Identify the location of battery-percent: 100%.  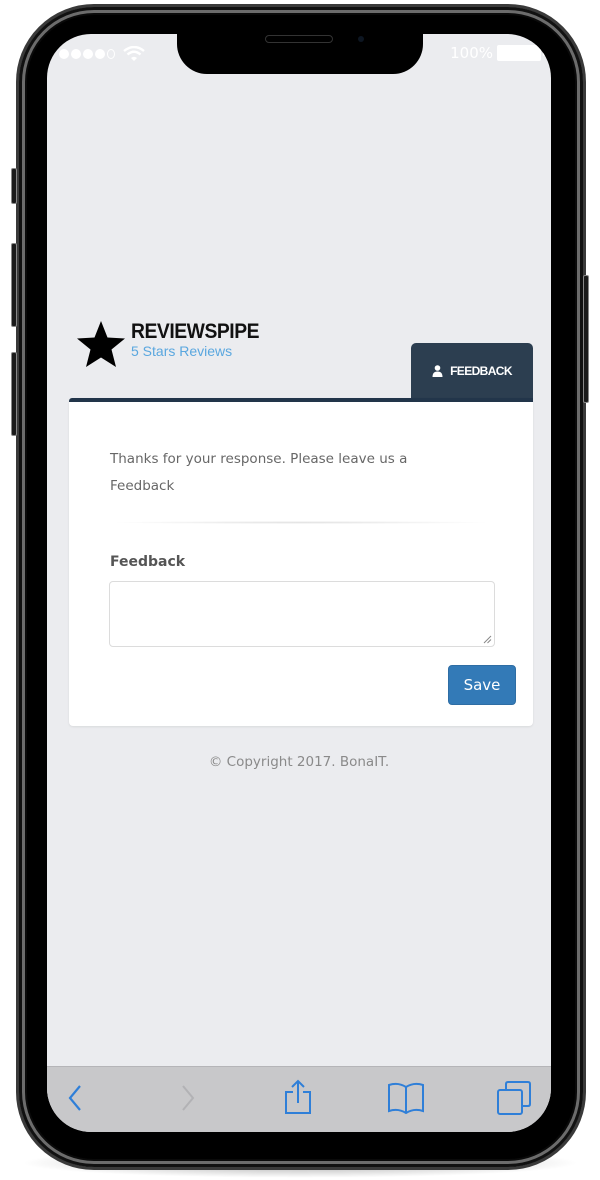
(471, 53).